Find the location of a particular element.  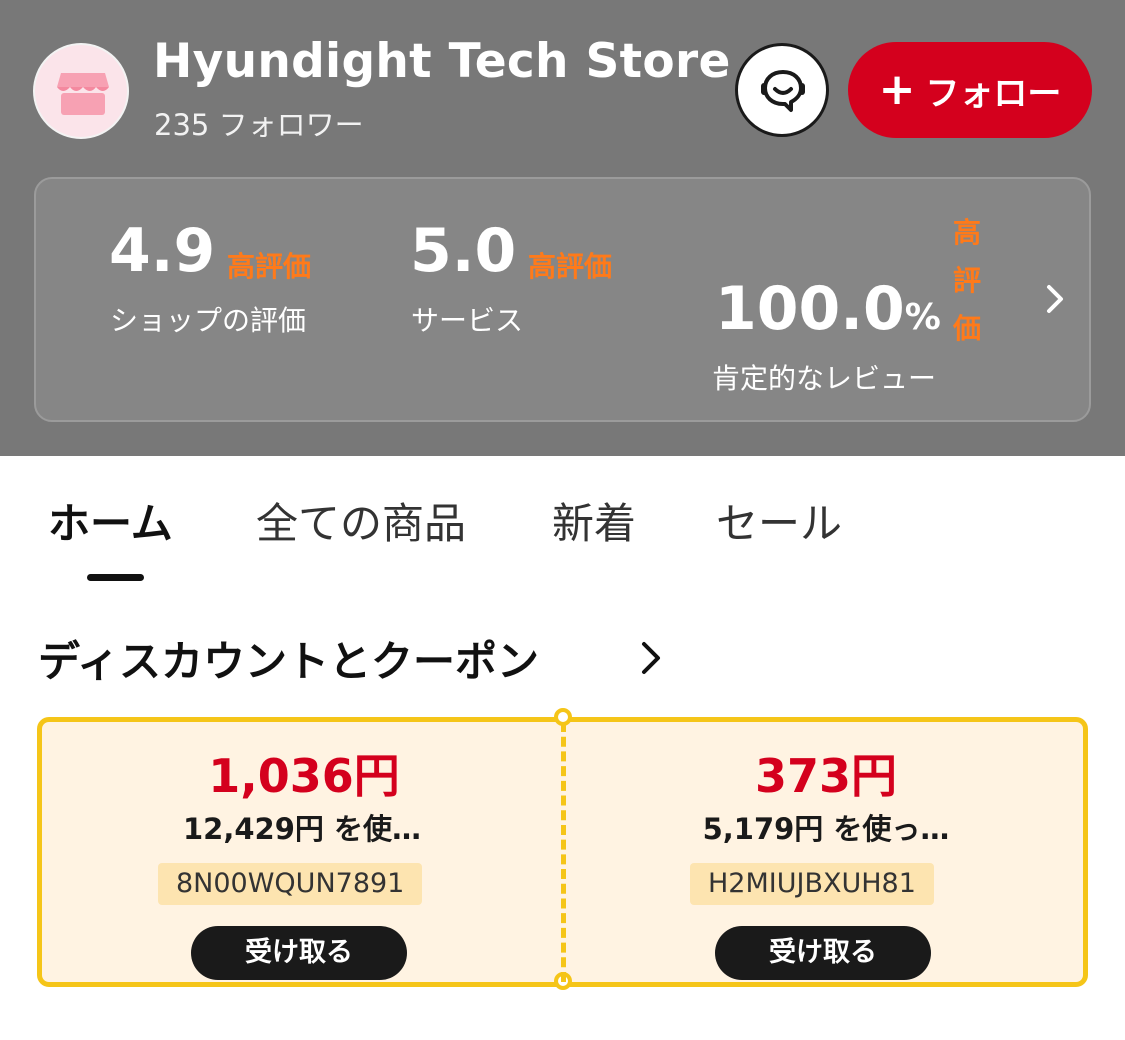

tab-all-products: 全ての商品 is located at coordinates (361, 520).